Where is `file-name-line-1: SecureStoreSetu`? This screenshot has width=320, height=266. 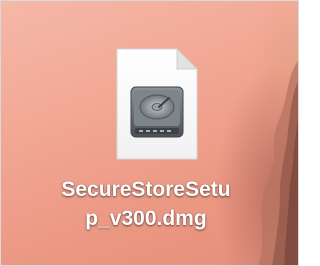
file-name-line-1: SecureStoreSetu is located at coordinates (146, 189).